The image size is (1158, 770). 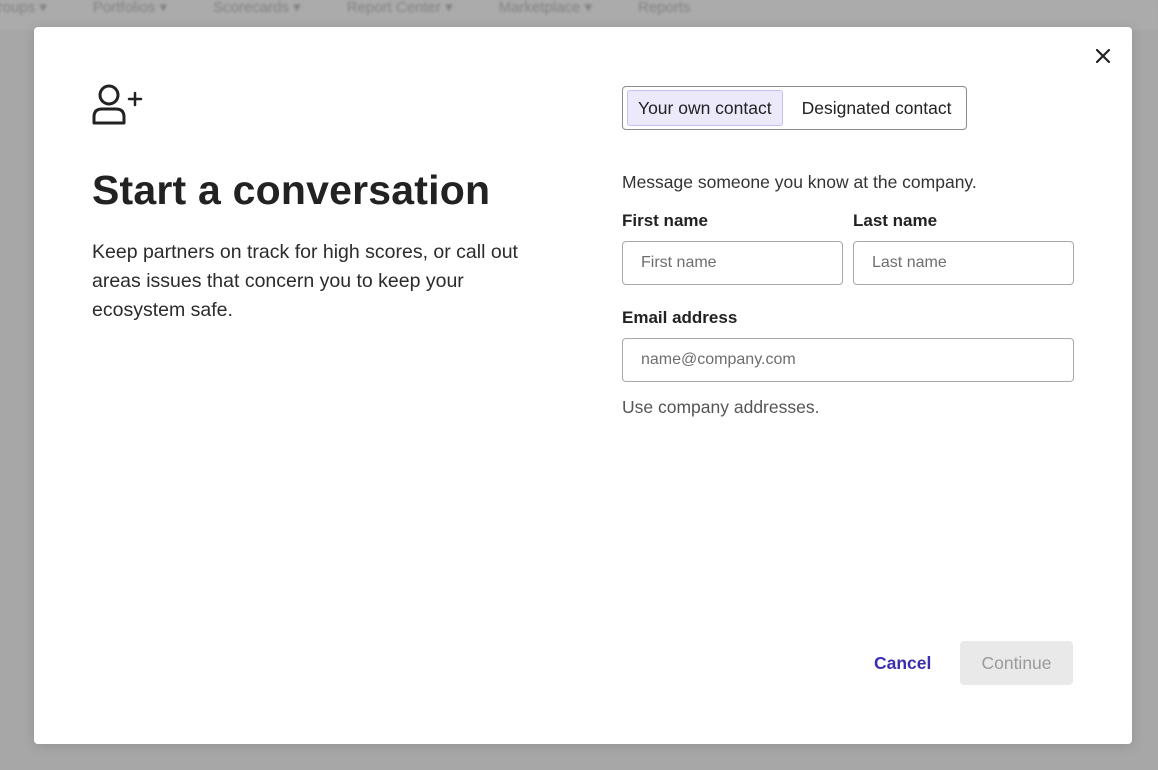 I want to click on tab-your-own-contact: Your own contact, so click(x=705, y=108).